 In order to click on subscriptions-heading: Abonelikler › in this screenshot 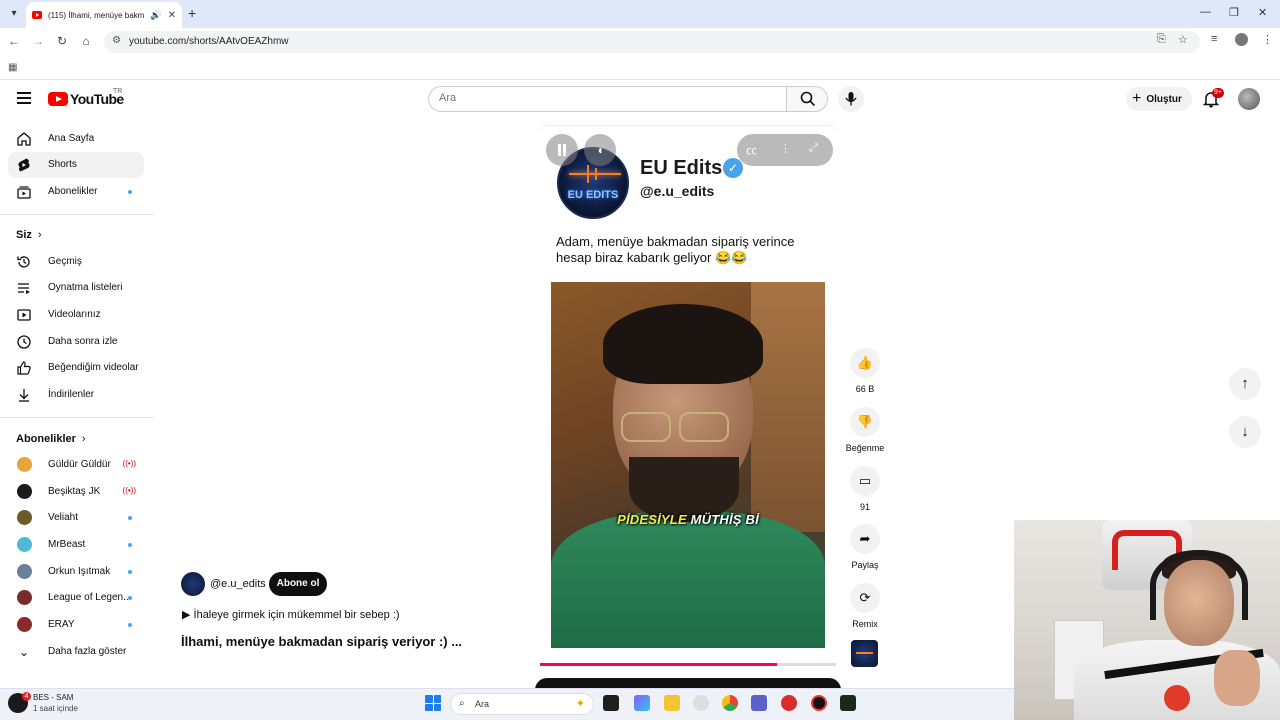, I will do `click(51, 439)`.